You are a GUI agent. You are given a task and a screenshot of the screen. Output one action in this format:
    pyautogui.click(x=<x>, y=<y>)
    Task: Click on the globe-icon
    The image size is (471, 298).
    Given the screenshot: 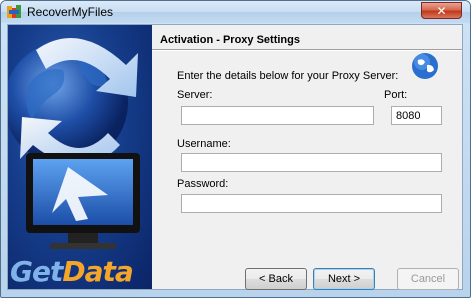 What is the action you would take?
    pyautogui.click(x=425, y=66)
    